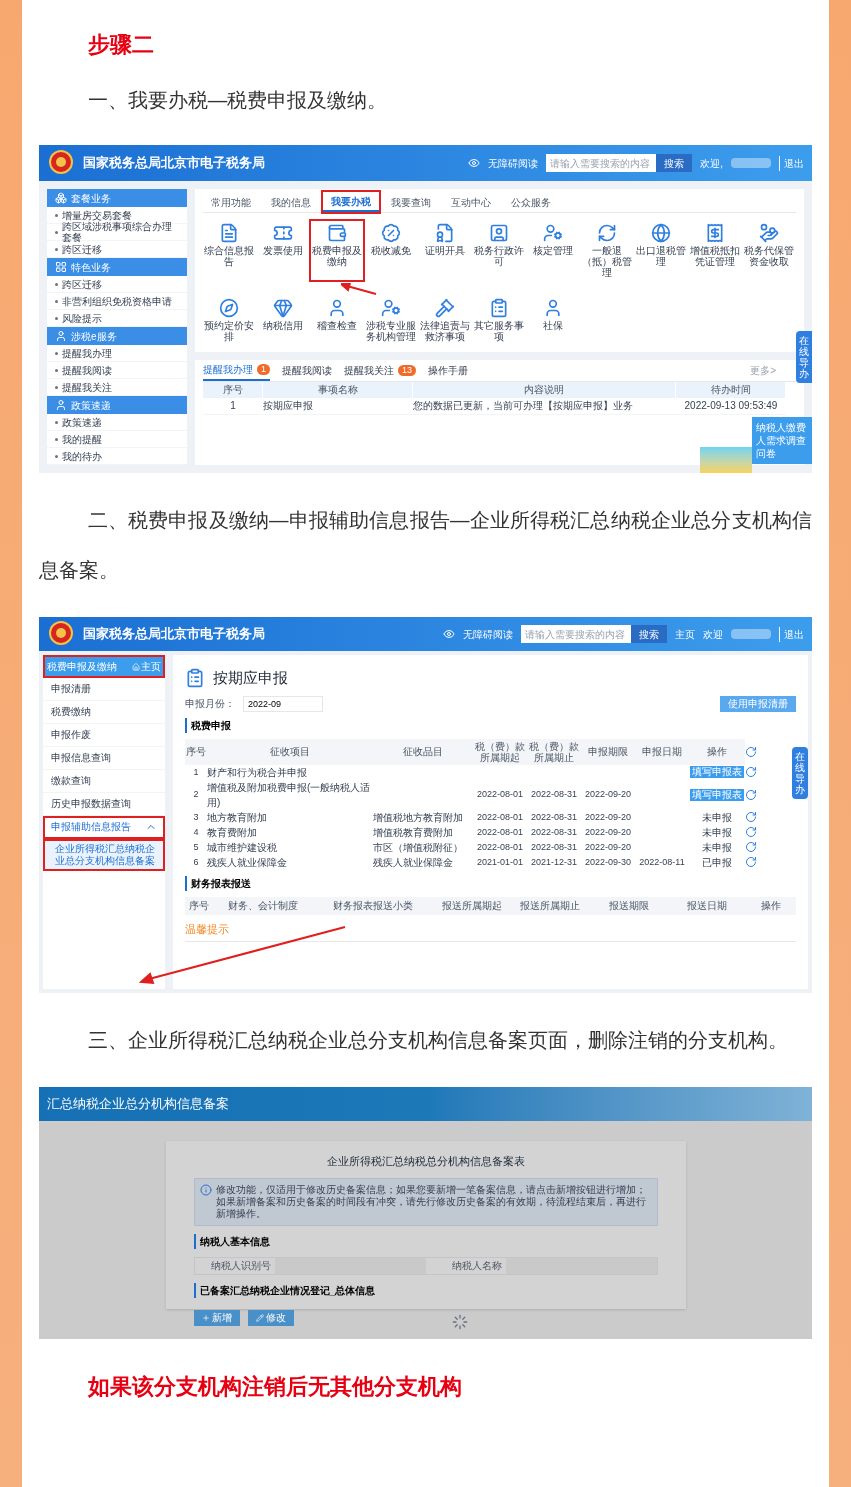 The height and width of the screenshot is (1487, 851). I want to click on service-tile: 税收减免, so click(391, 250).